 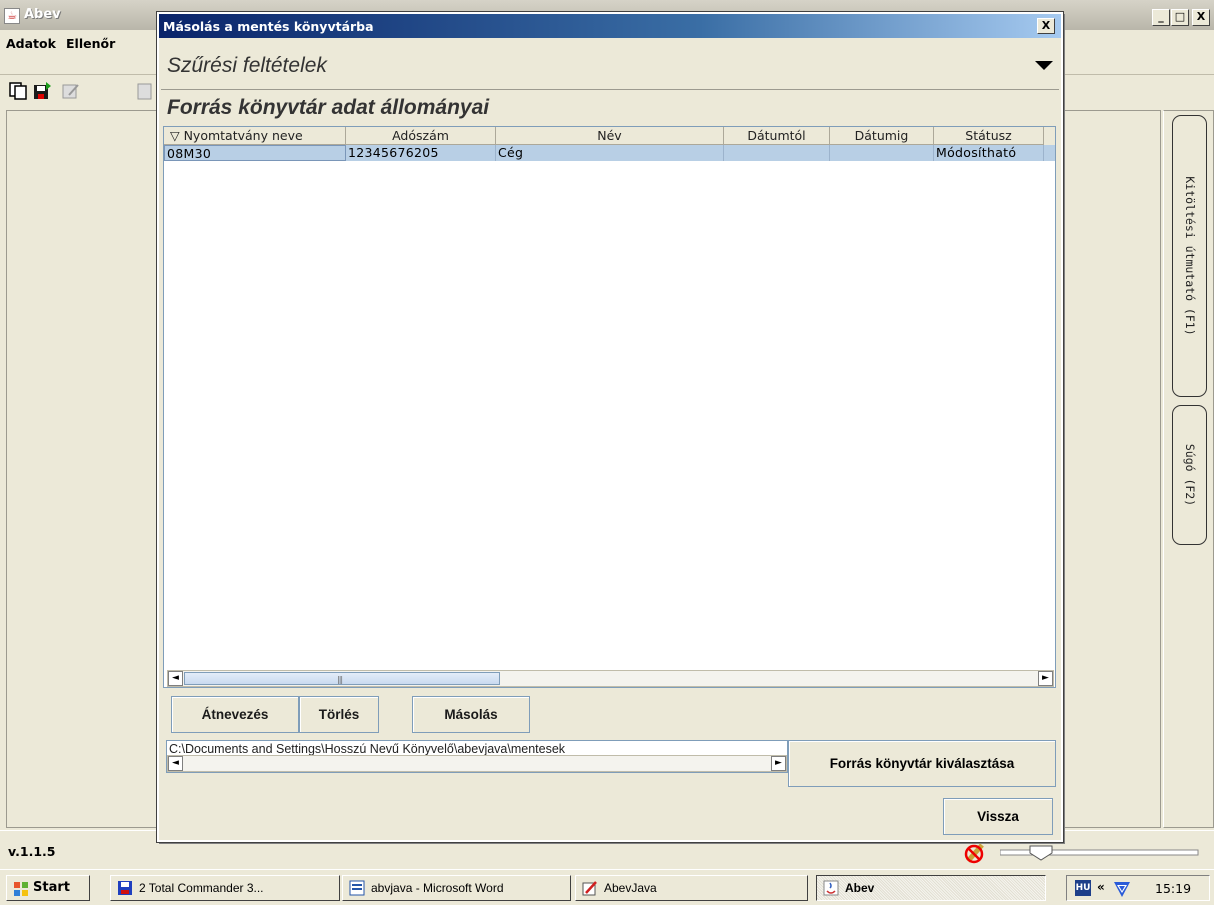 What do you see at coordinates (421, 153) in the screenshot?
I see `cell-tax-id: 12345676205` at bounding box center [421, 153].